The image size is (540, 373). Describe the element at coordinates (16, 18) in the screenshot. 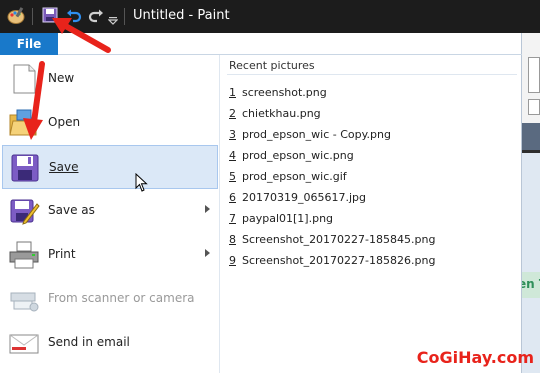

I see `paint-app-icon` at that location.